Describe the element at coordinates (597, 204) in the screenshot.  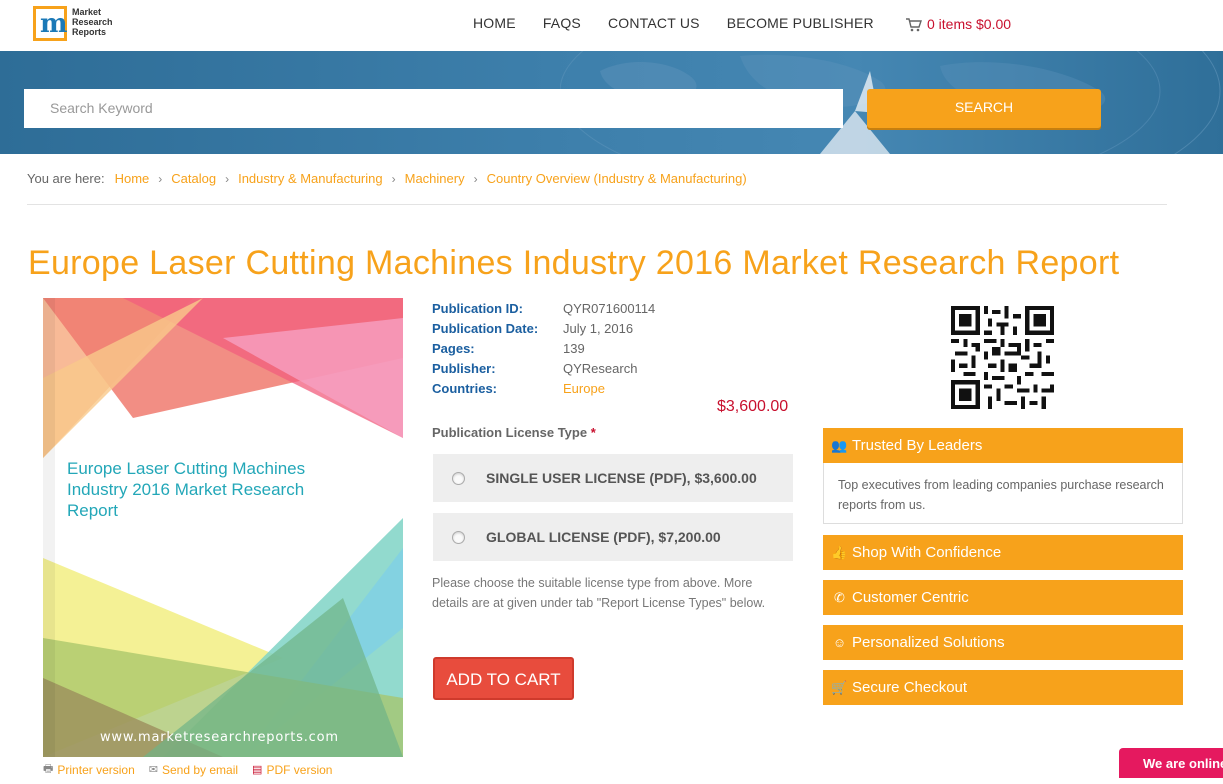
I see `breadcrumb-divider` at that location.